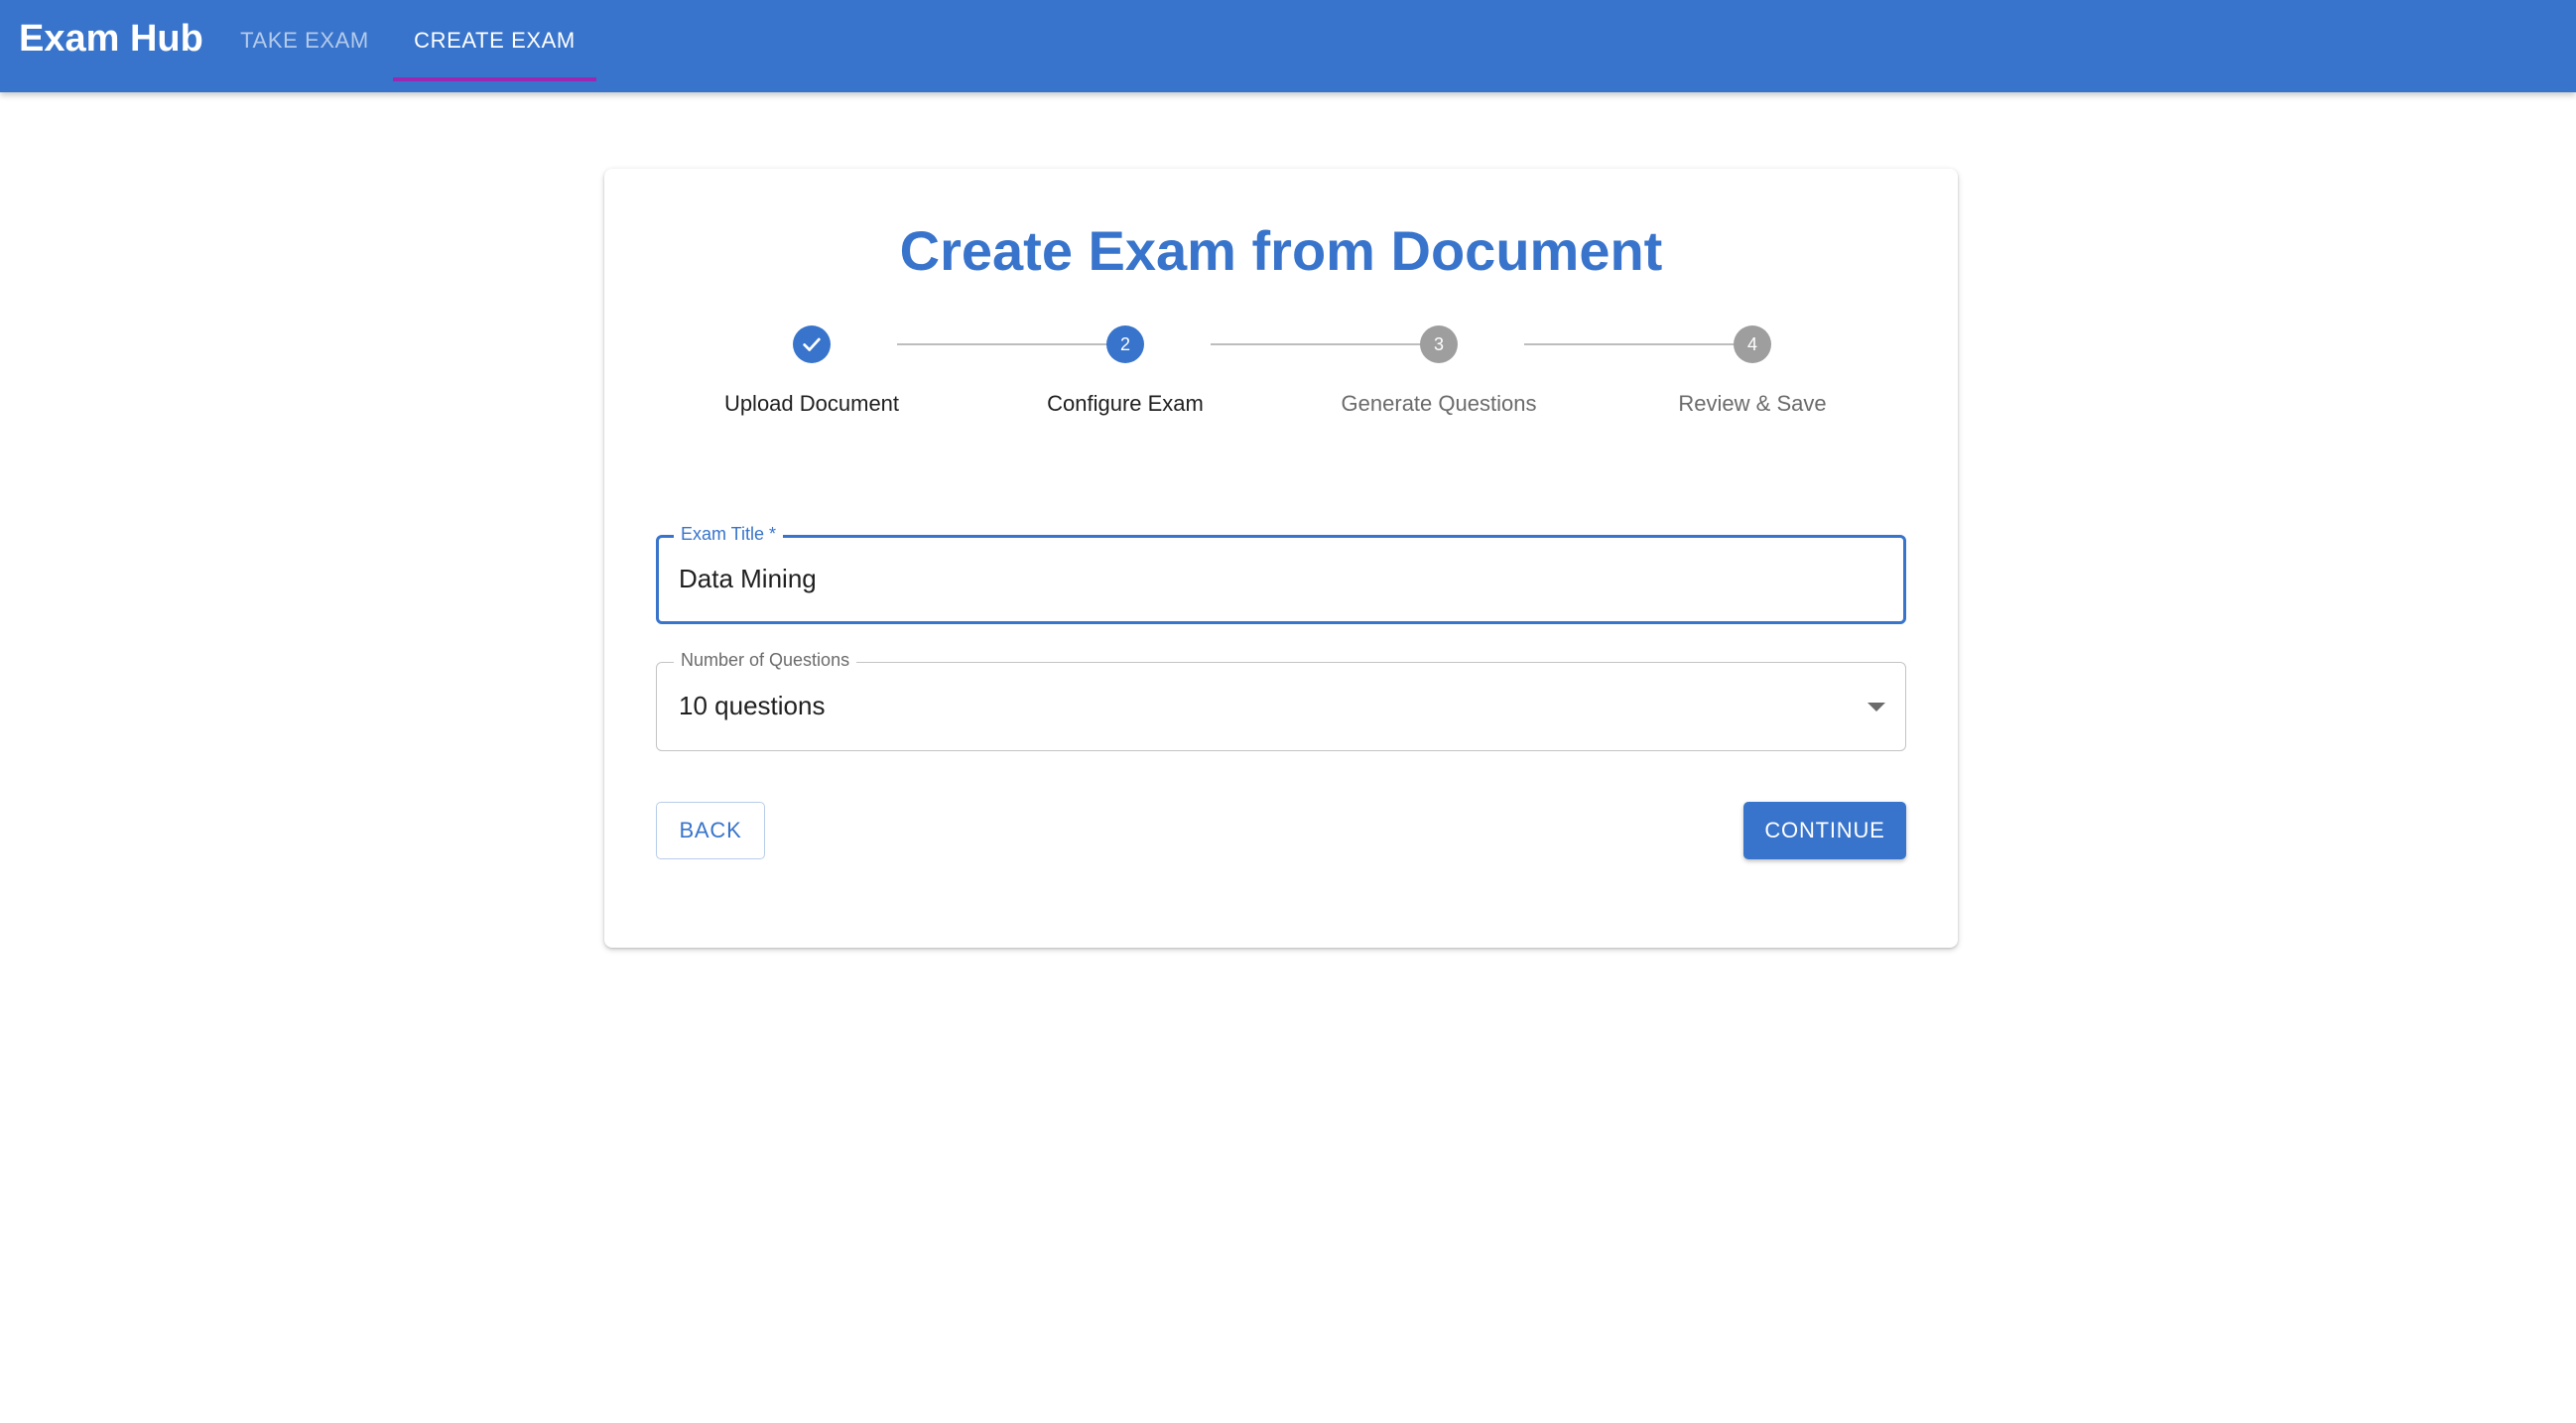 This screenshot has width=2576, height=1423. Describe the element at coordinates (711, 831) in the screenshot. I see `back-button: BACK` at that location.